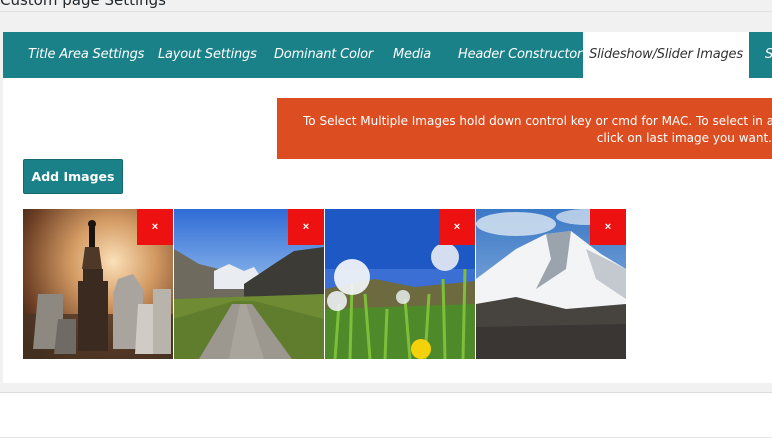 This screenshot has height=442, width=772. I want to click on tab-dominant-color: Dominant Color, so click(323, 55).